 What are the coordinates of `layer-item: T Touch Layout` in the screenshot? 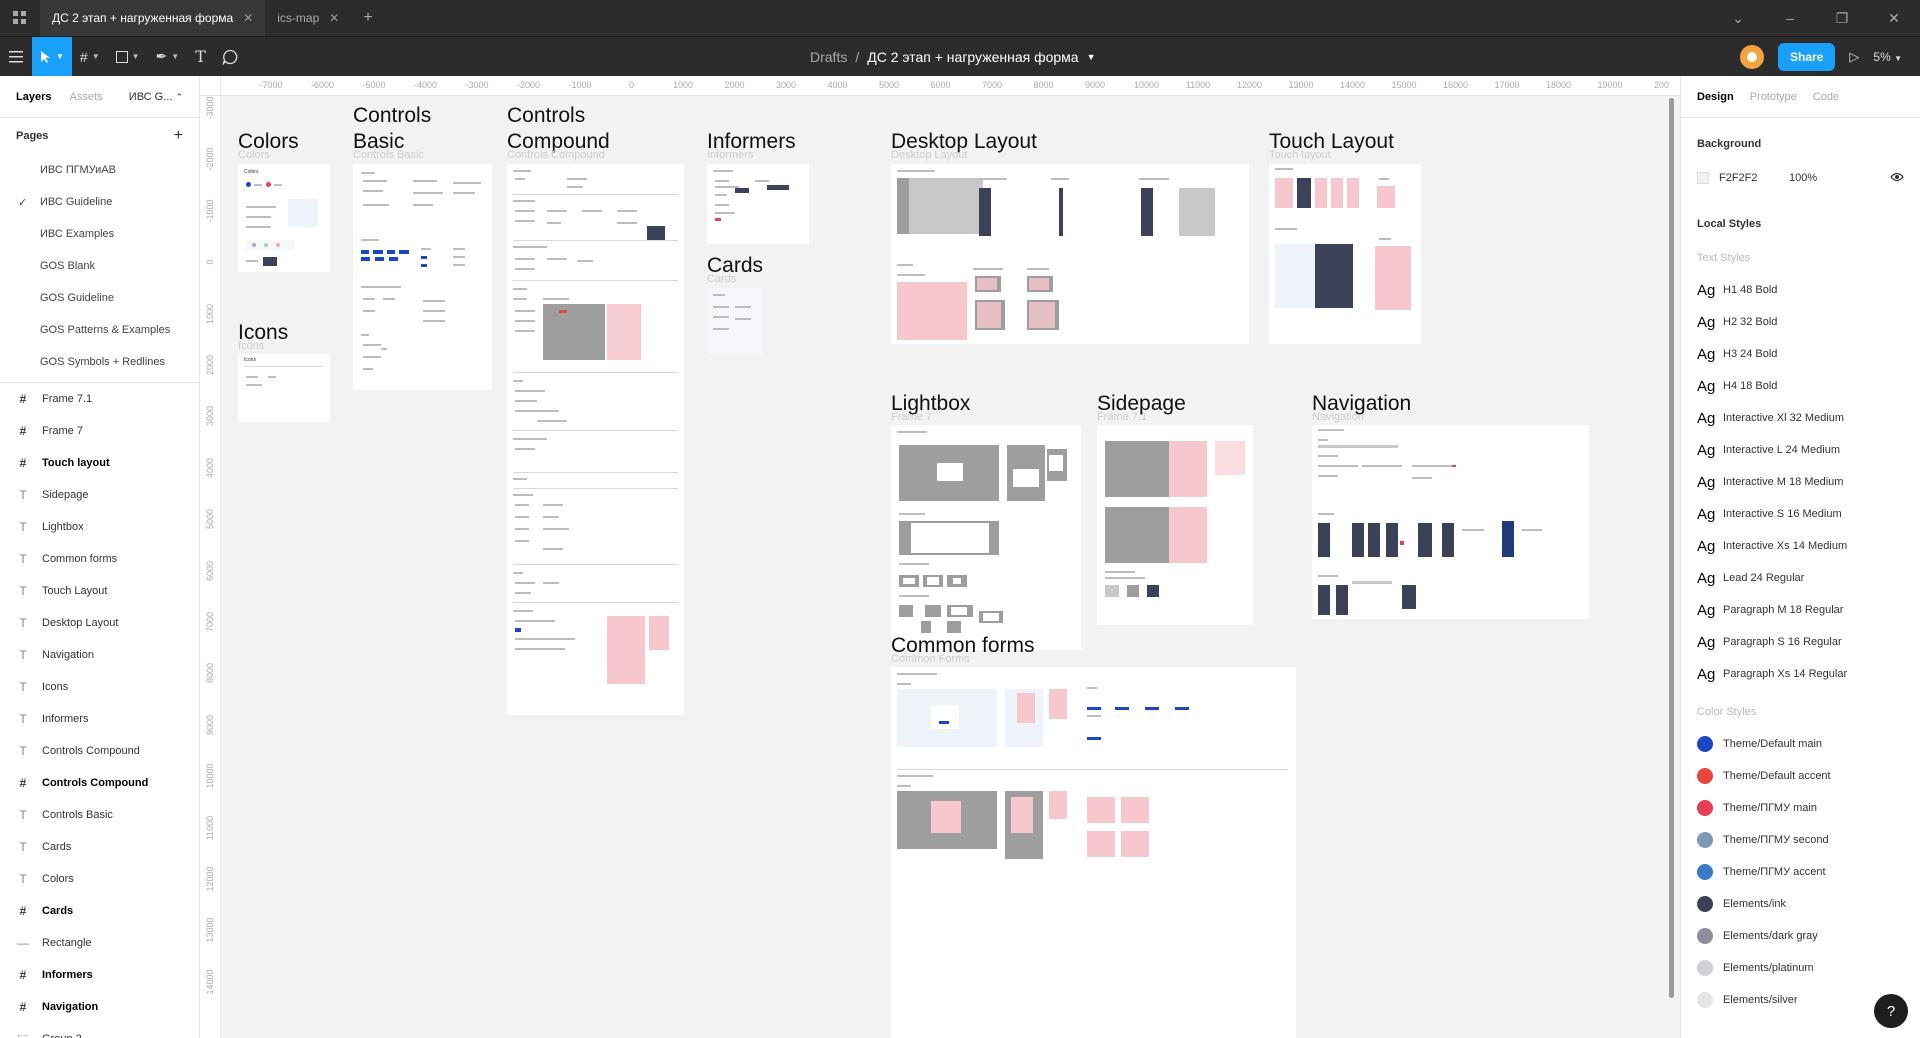 It's located at (99, 591).